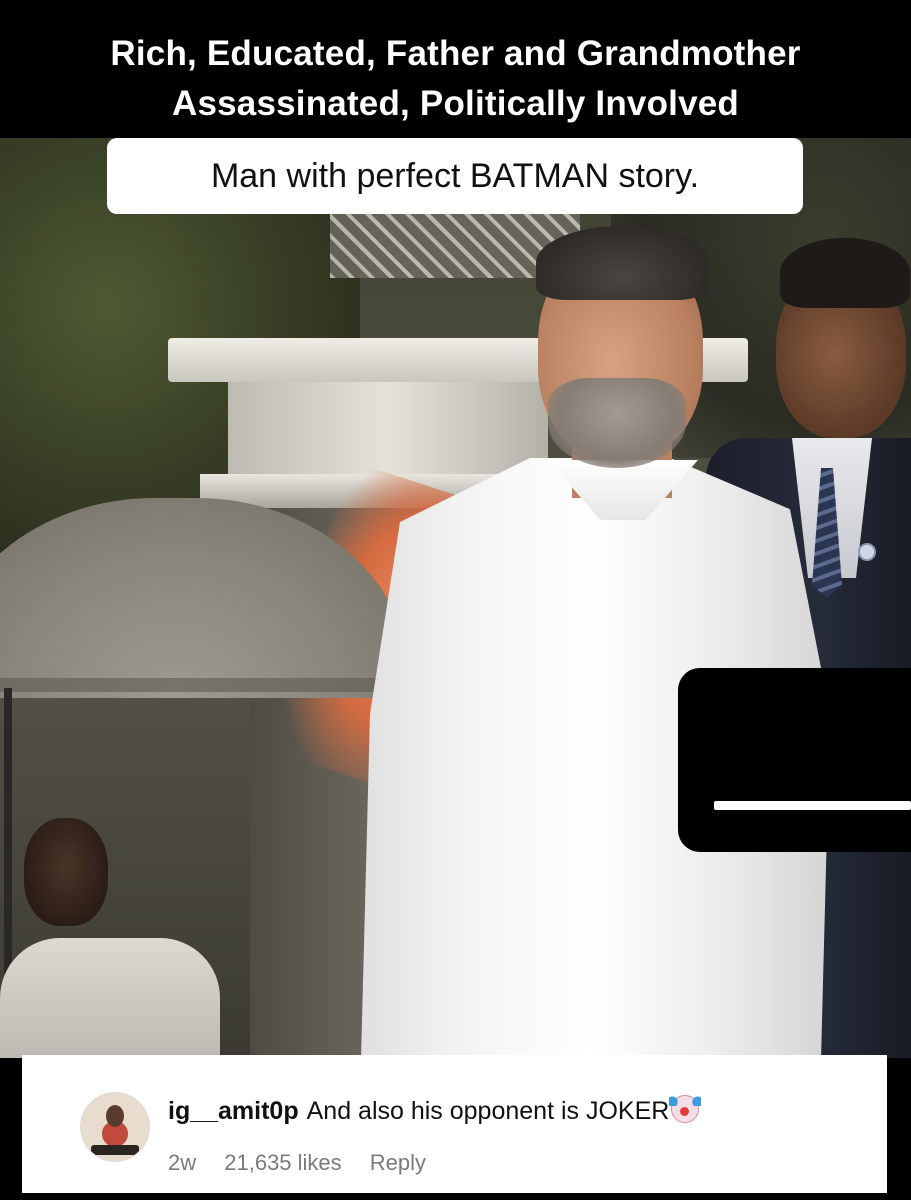  I want to click on comment-time: 2w, so click(182, 1162).